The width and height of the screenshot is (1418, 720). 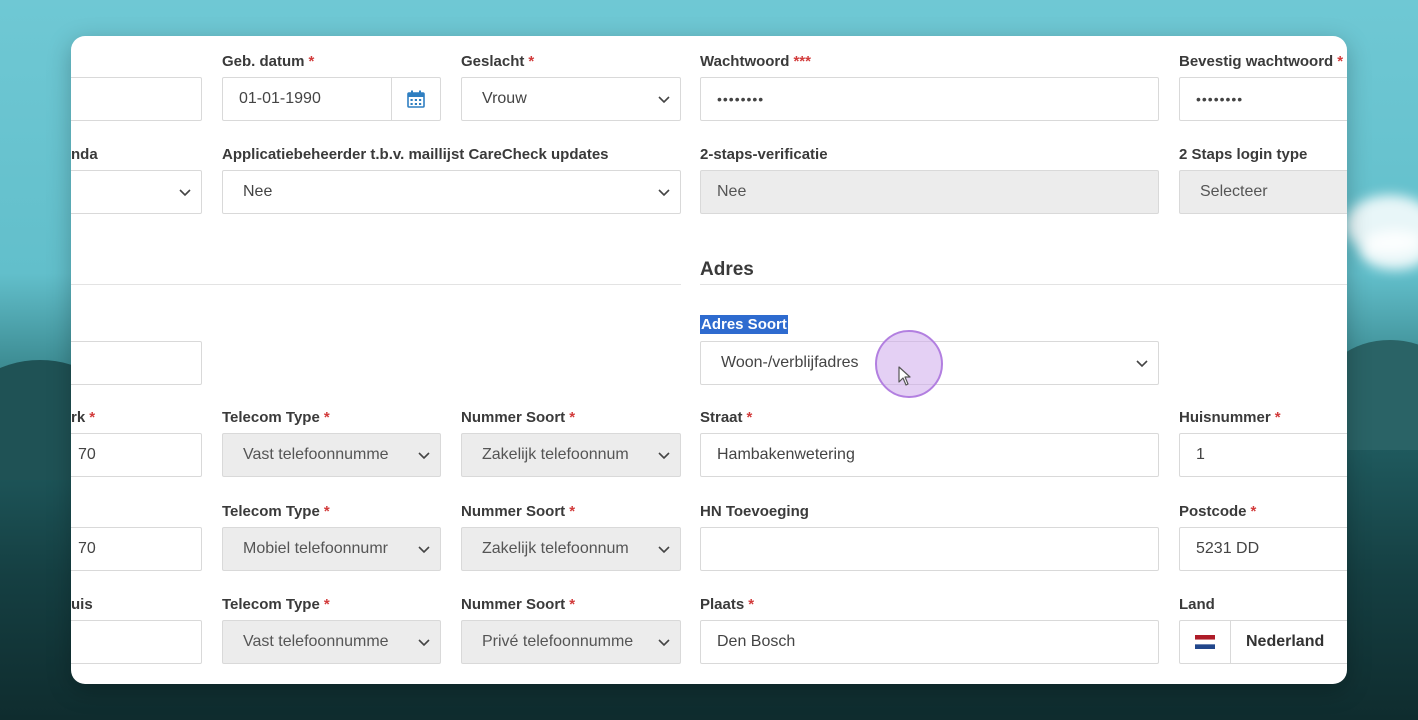 I want to click on address-section-title: Adres, so click(x=727, y=269).